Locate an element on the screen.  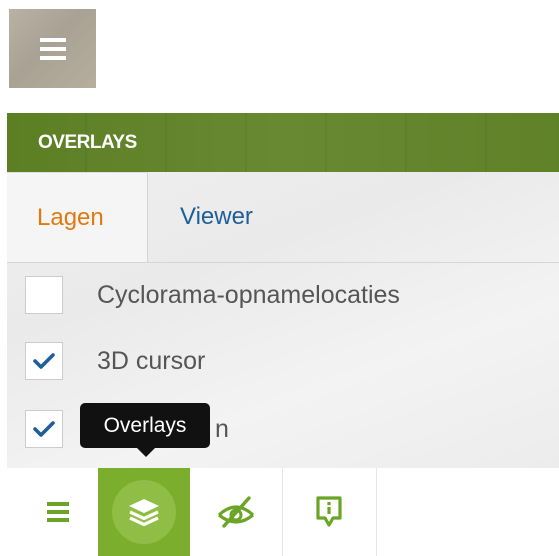
layer-row-cyclorama: Cyclorama-opnamelocaties is located at coordinates (212, 295).